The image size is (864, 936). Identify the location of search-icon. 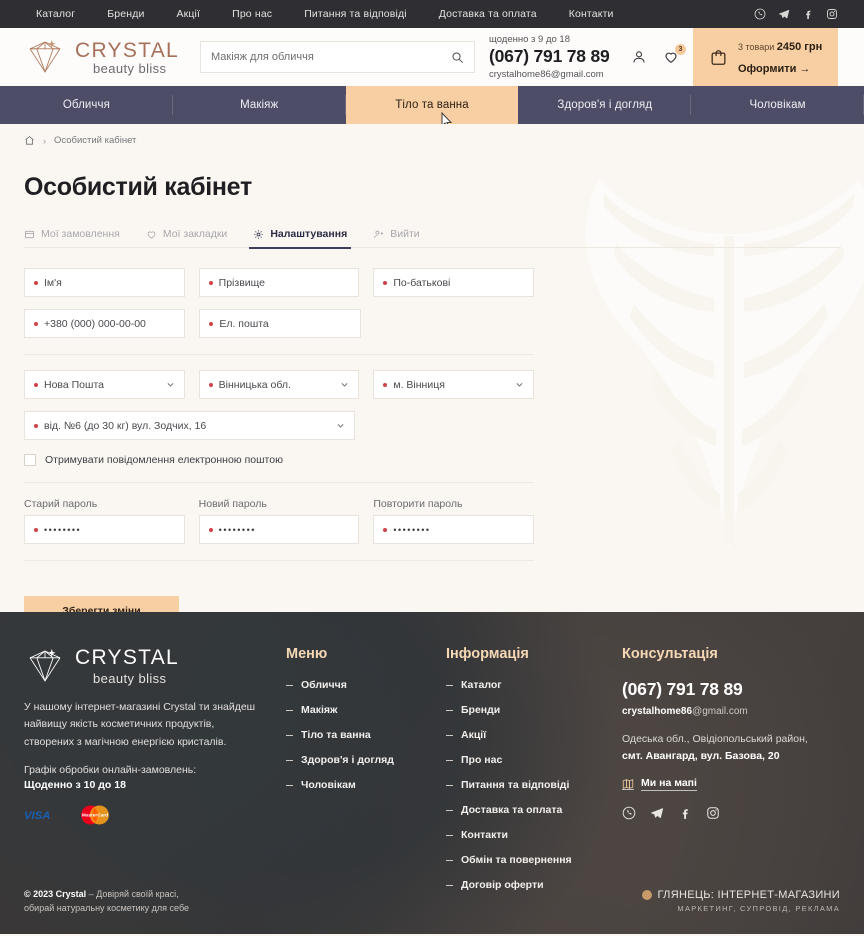
(457, 57).